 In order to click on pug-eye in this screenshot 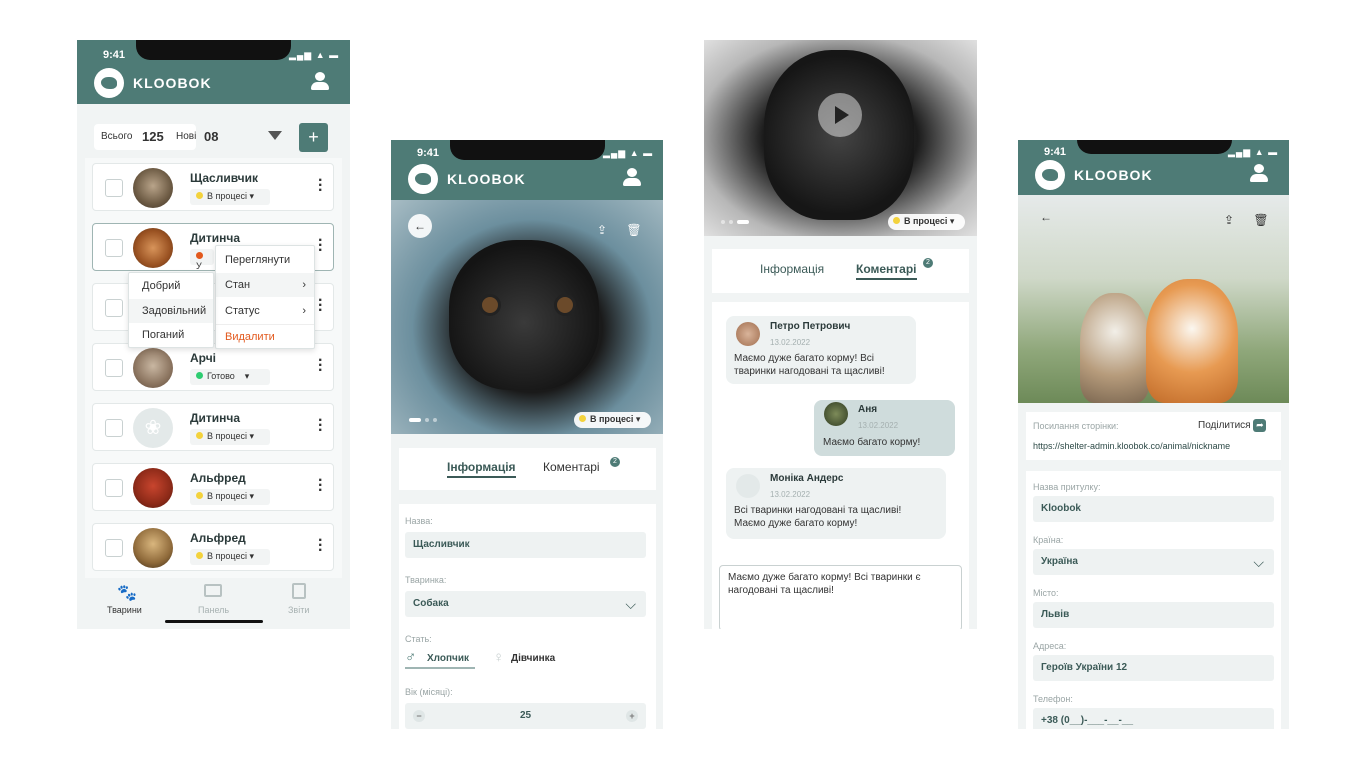, I will do `click(490, 305)`.